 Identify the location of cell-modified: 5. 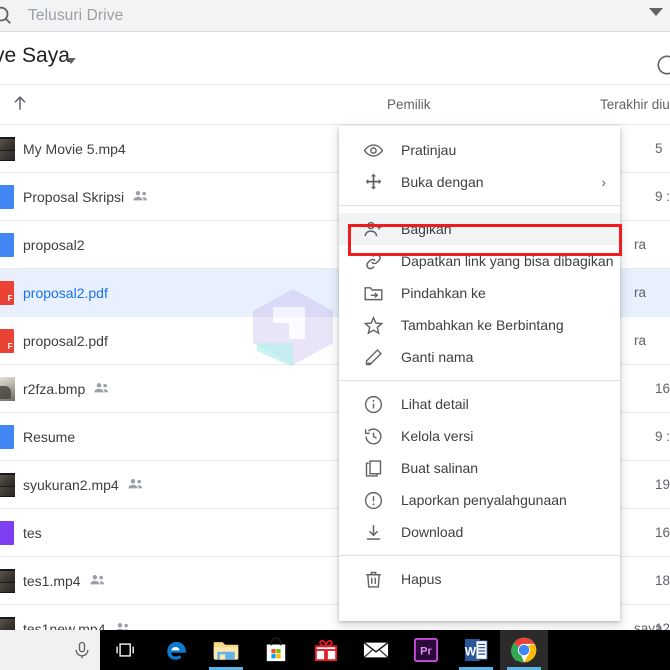
(659, 148).